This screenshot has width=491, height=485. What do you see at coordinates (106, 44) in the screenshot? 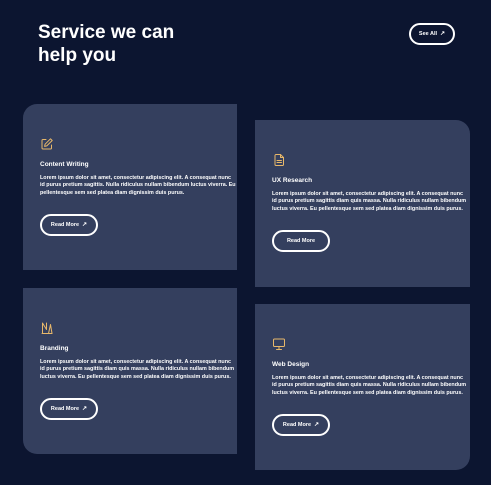
I see `section-title: Service we can help you` at bounding box center [106, 44].